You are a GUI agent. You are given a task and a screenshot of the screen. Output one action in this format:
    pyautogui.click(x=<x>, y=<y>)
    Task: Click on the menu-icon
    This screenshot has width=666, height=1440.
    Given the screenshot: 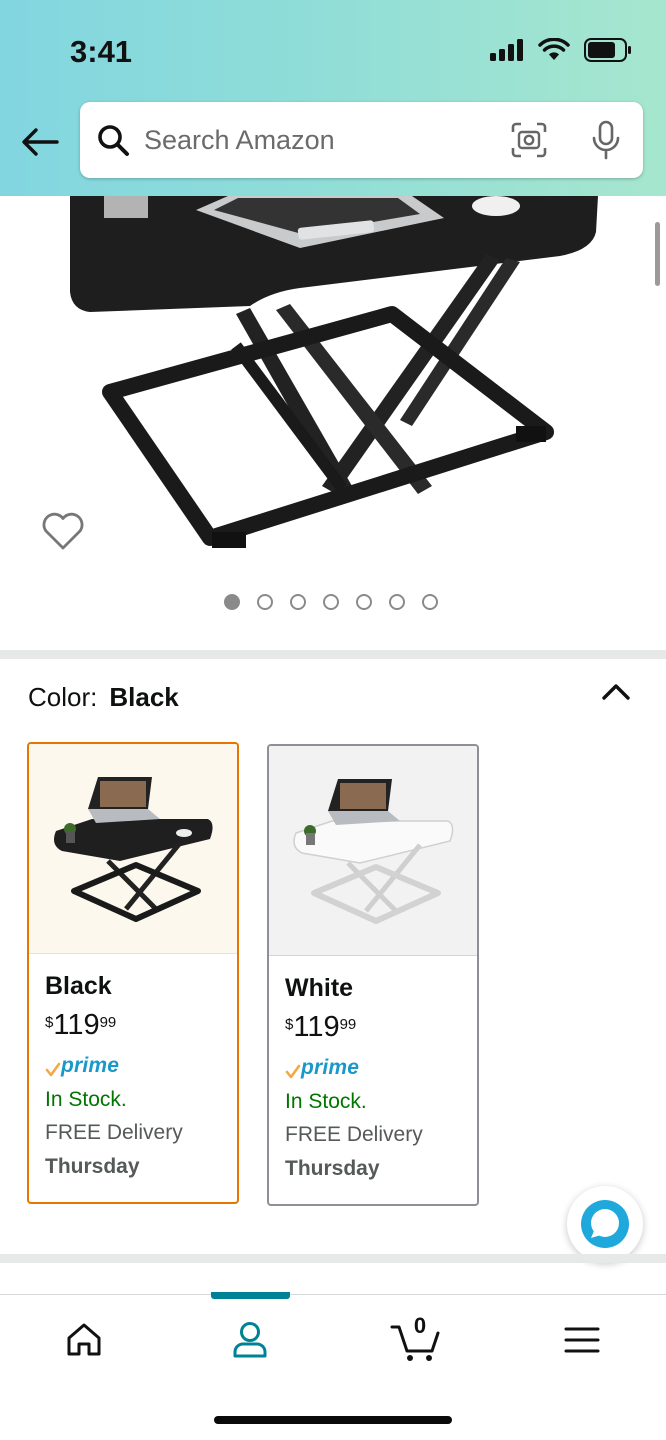 What is the action you would take?
    pyautogui.click(x=582, y=1340)
    